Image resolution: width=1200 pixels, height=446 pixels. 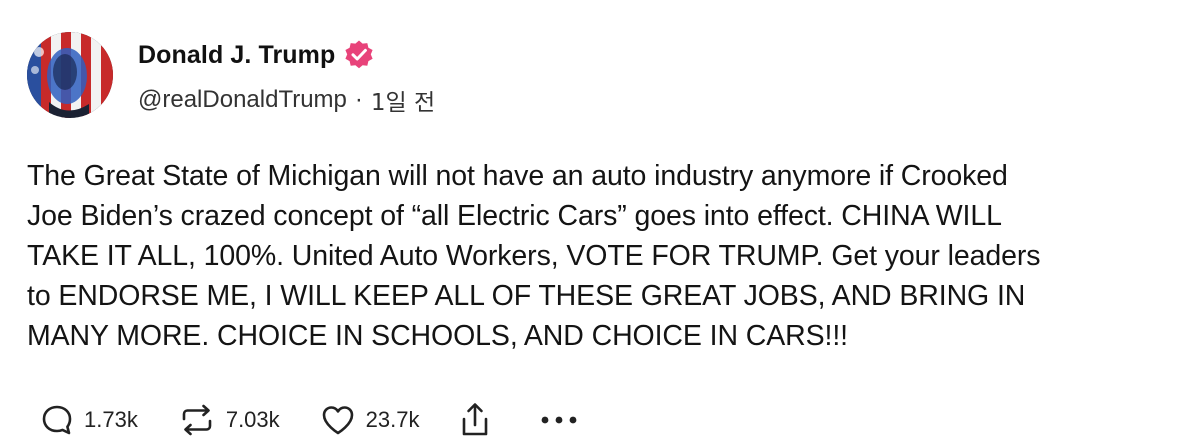 What do you see at coordinates (338, 420) in the screenshot?
I see `heart-icon` at bounding box center [338, 420].